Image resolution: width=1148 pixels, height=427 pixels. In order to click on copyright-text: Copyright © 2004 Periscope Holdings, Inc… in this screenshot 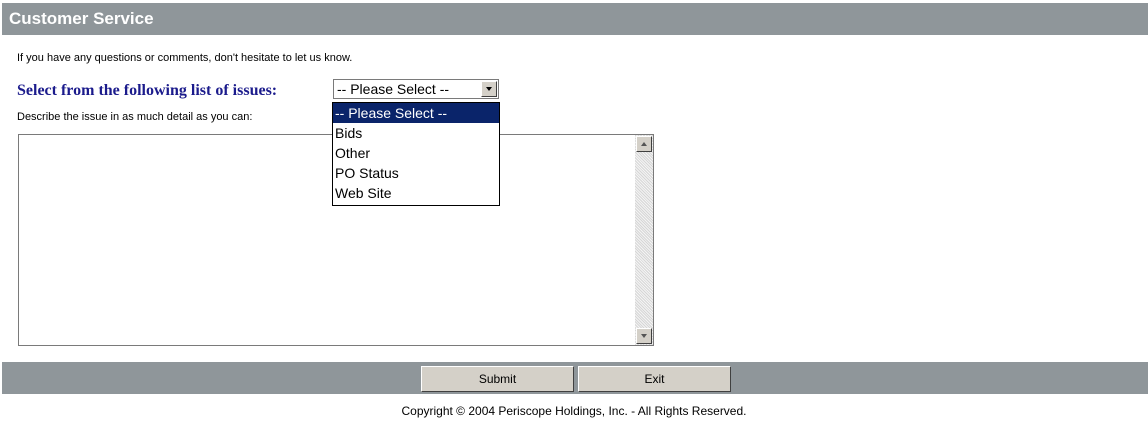, I will do `click(574, 411)`.